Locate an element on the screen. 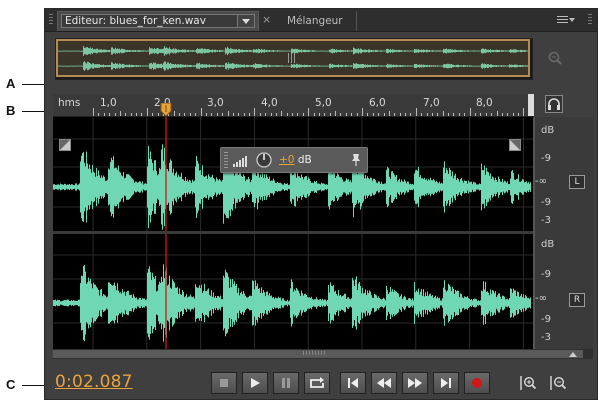 The width and height of the screenshot is (604, 404). channel-left-button: L is located at coordinates (577, 182).